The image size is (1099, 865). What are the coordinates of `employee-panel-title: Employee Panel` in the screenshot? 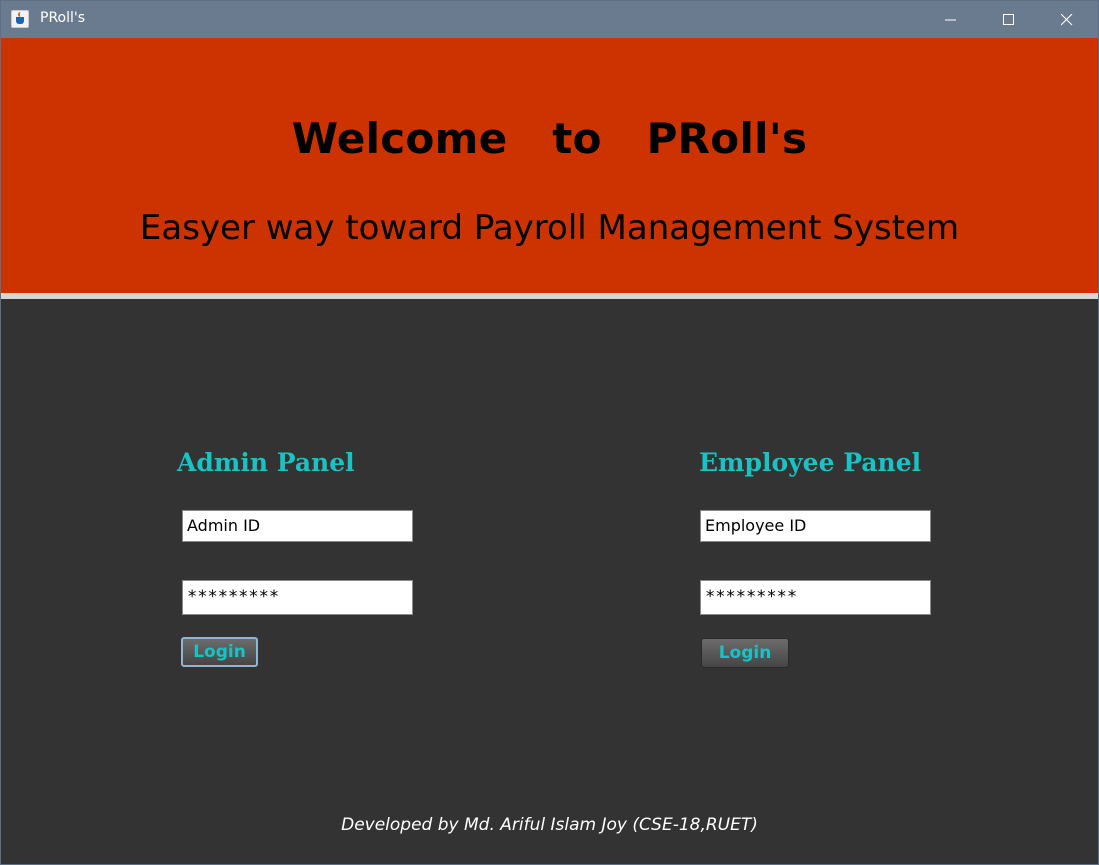 It's located at (810, 462).